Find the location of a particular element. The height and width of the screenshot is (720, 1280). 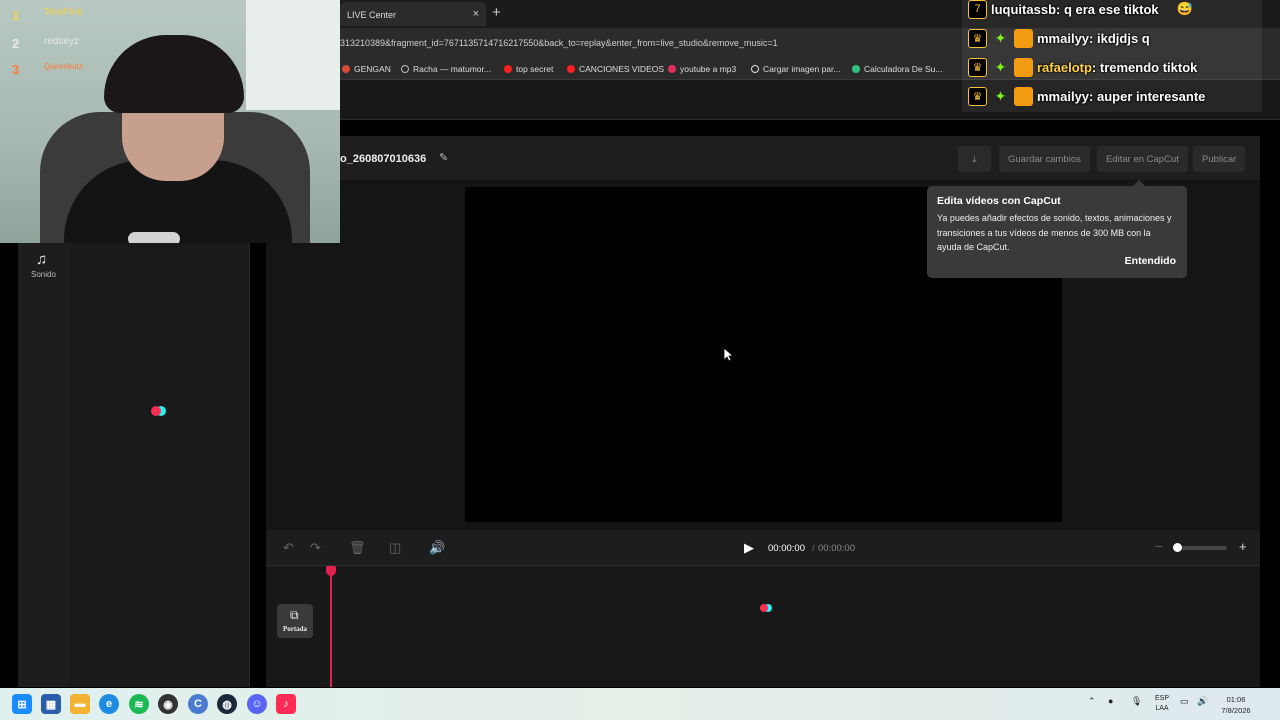

current-time: 00:00:00 is located at coordinates (786, 548).